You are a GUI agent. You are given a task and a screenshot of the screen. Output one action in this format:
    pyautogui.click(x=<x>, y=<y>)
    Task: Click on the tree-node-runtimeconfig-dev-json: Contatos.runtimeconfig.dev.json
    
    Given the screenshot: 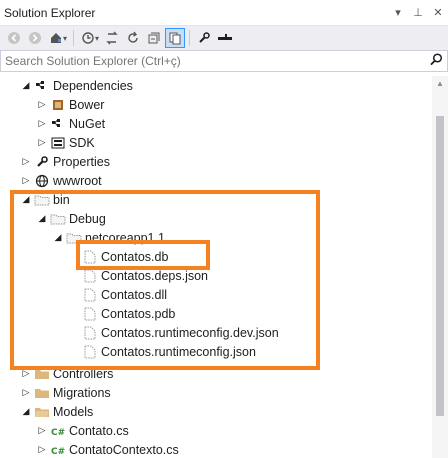 What is the action you would take?
    pyautogui.click(x=179, y=332)
    